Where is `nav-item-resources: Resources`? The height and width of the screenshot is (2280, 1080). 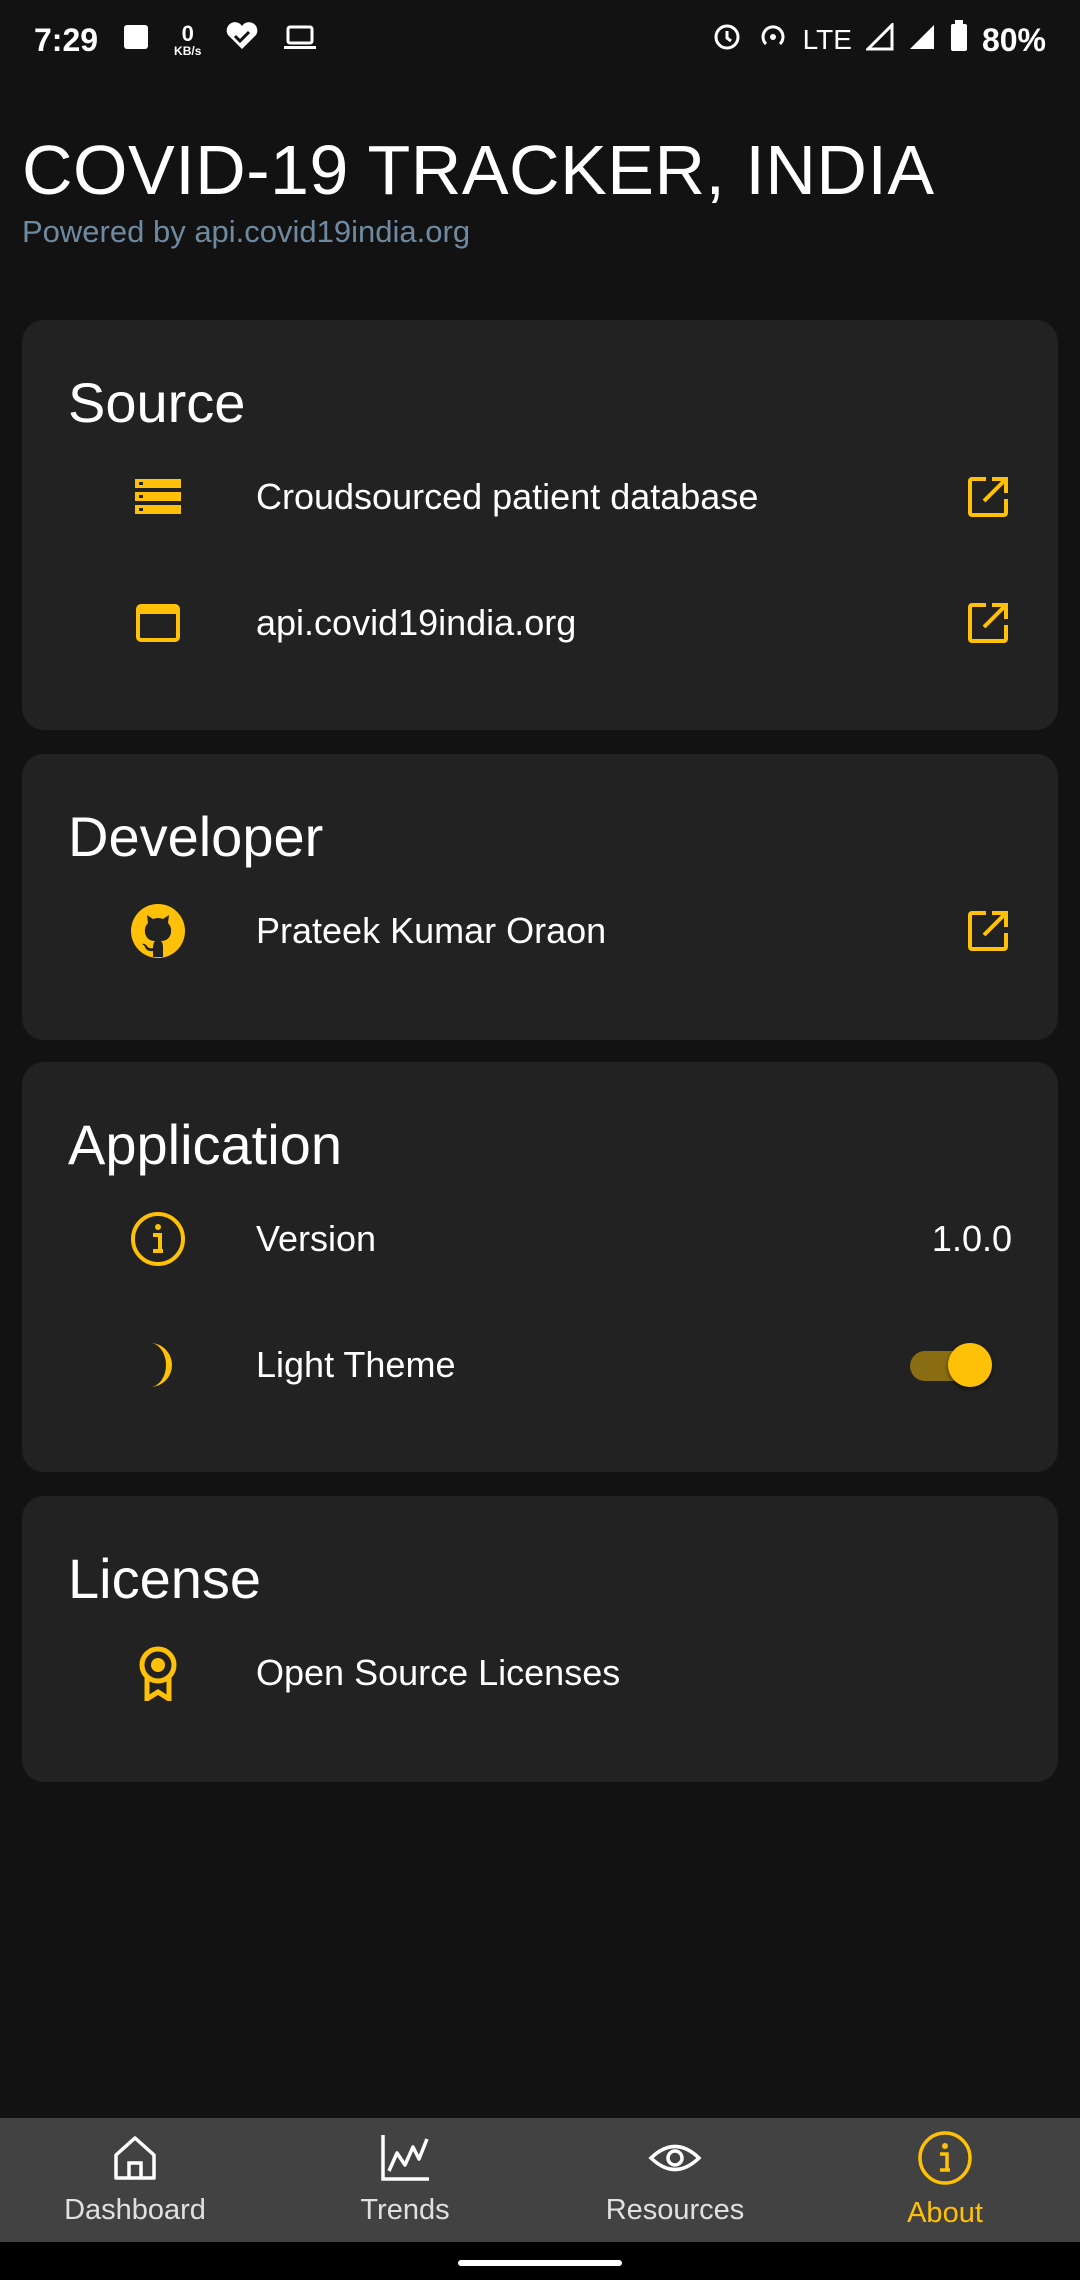 nav-item-resources: Resources is located at coordinates (675, 2180).